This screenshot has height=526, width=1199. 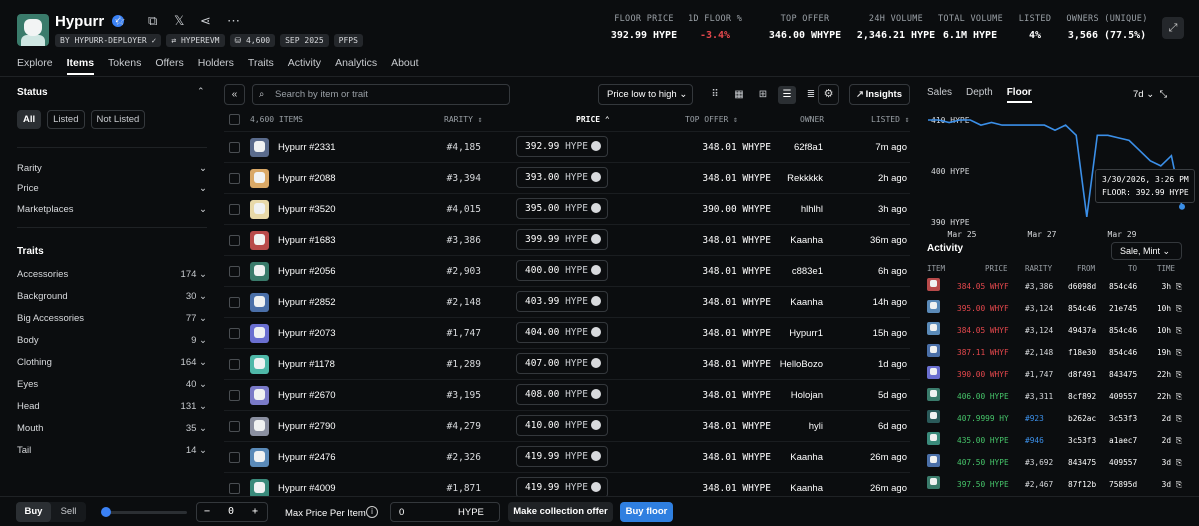 I want to click on tab-items: Items, so click(x=80, y=66).